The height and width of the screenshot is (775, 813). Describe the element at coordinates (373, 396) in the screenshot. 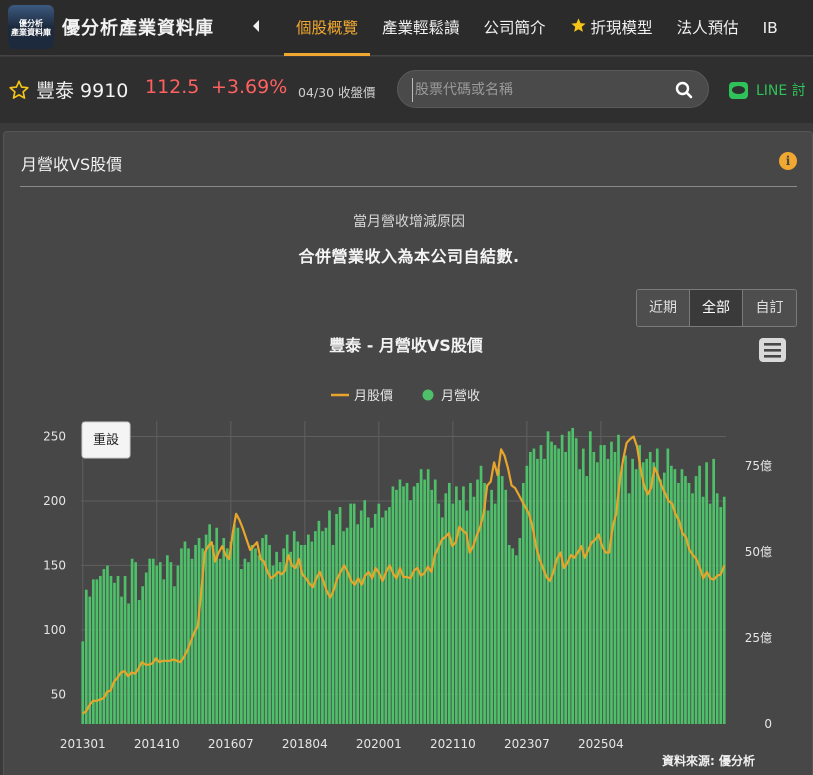

I see `legend-label-price: 月股價` at that location.